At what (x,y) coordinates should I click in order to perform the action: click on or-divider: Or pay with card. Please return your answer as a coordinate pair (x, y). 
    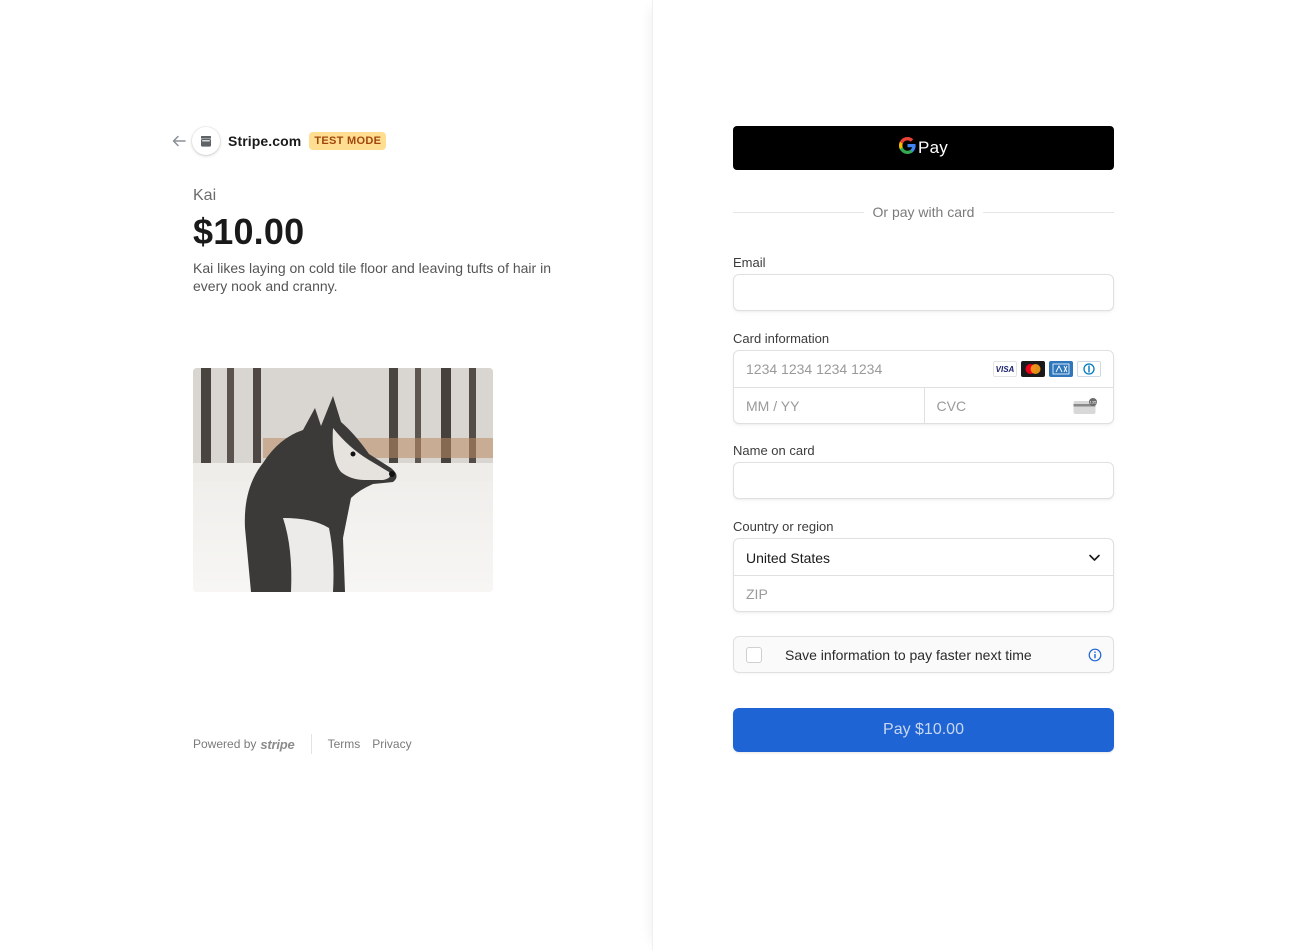
    Looking at the image, I should click on (923, 212).